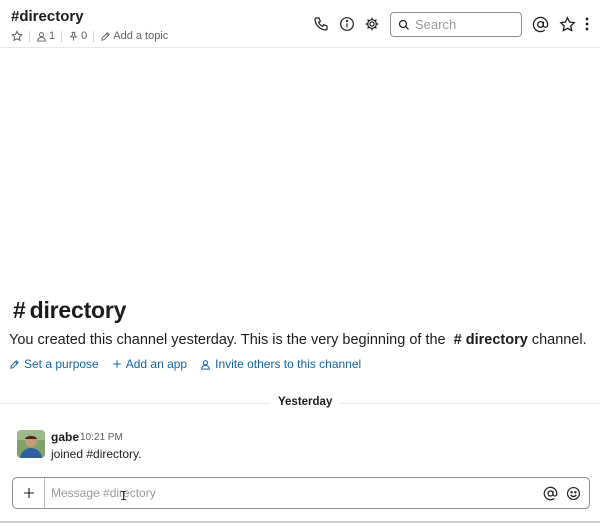 This screenshot has height=523, width=600. I want to click on pinned-count-value: 0, so click(84, 36).